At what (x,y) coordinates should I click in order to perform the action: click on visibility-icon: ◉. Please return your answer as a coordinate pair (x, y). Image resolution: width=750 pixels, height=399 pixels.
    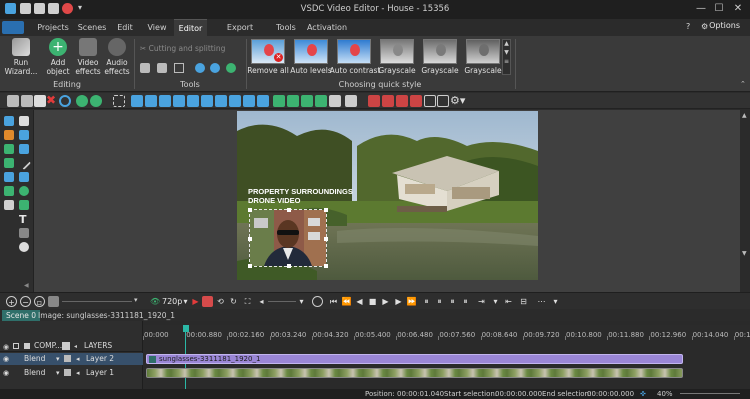
    Looking at the image, I should click on (6, 347).